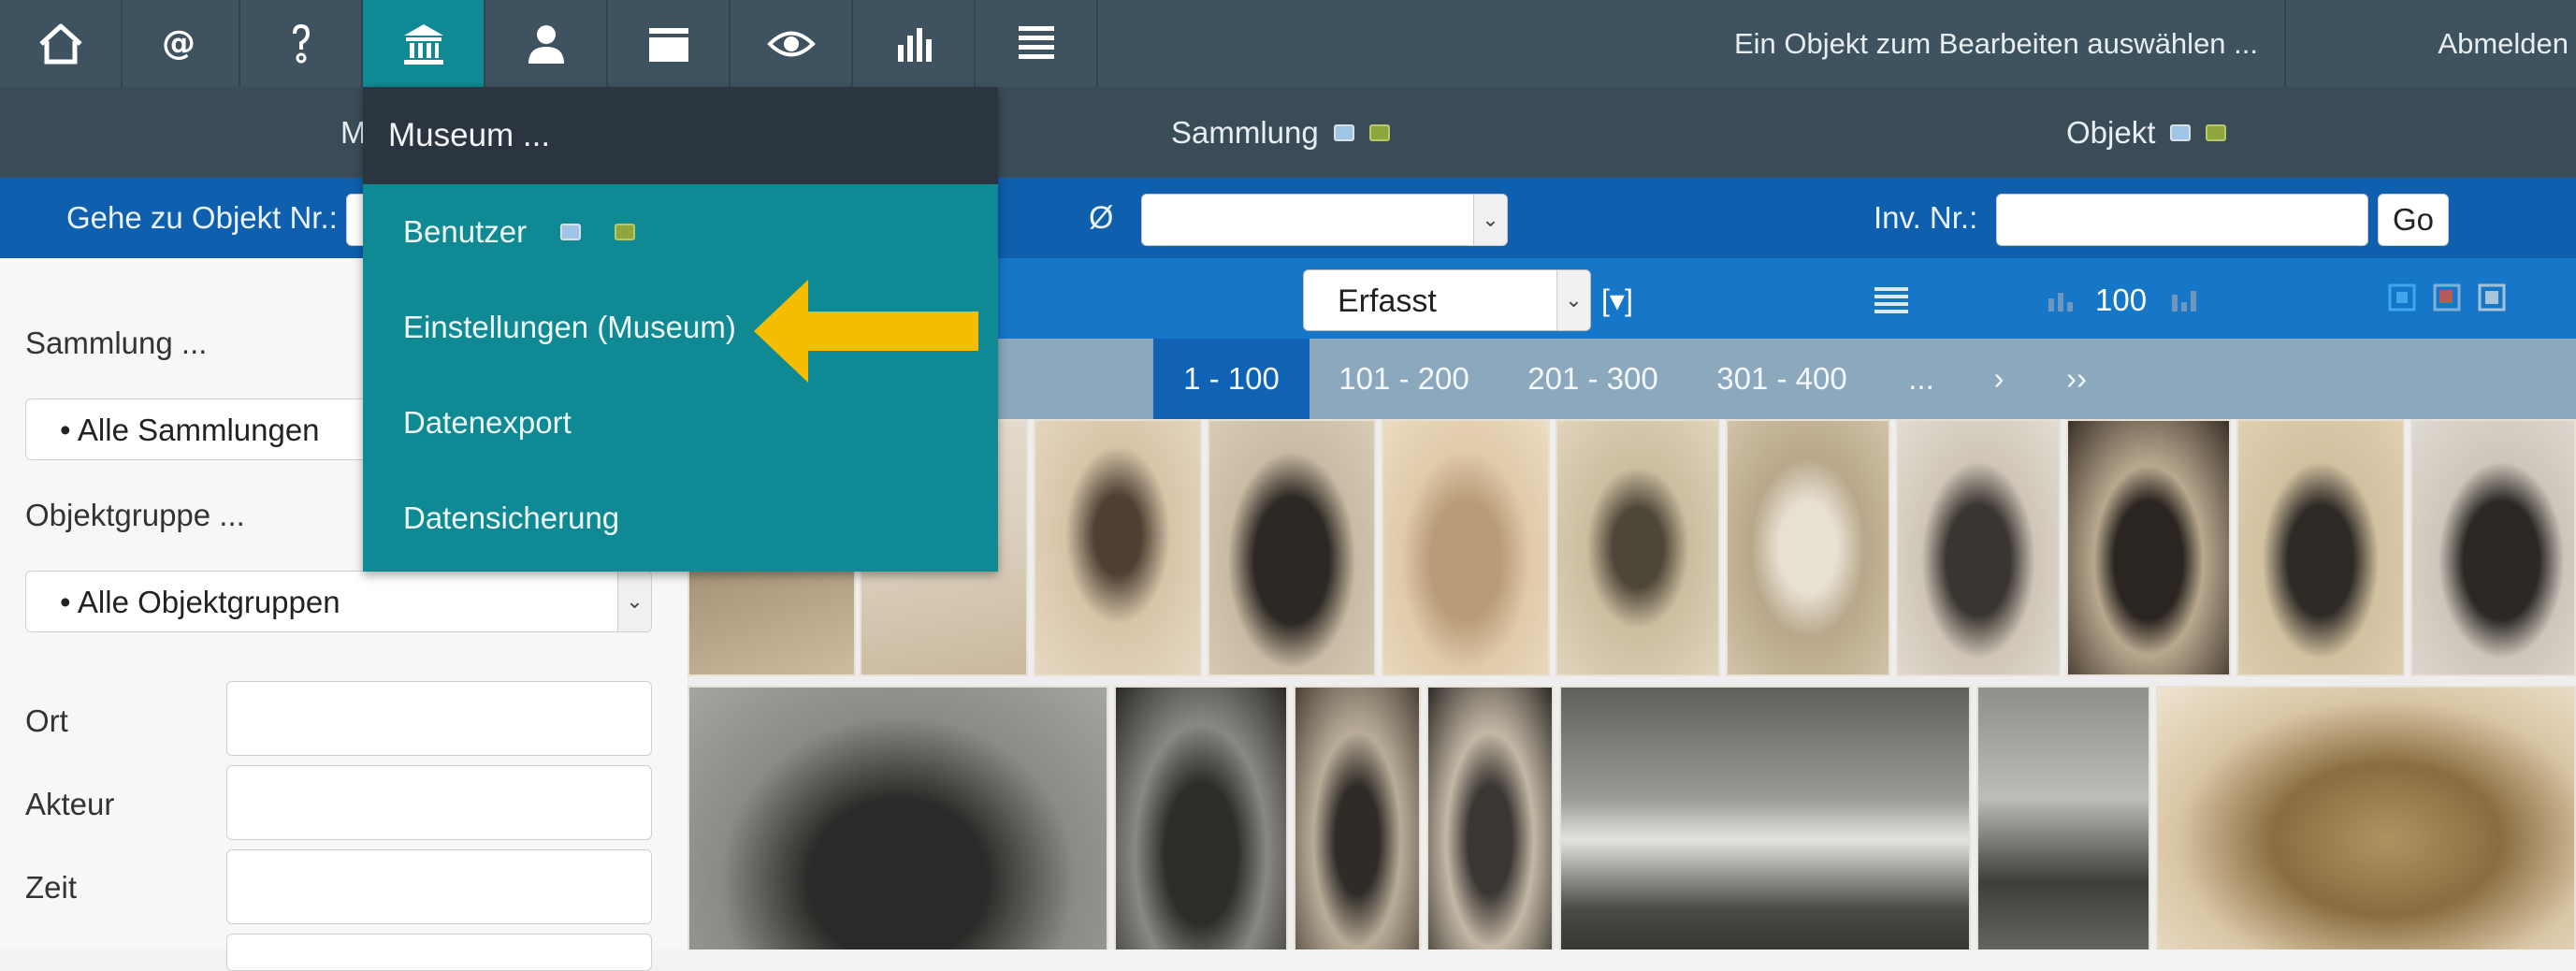 This screenshot has height=971, width=2576. I want to click on sammlung-selector: Sammlung, so click(1280, 132).